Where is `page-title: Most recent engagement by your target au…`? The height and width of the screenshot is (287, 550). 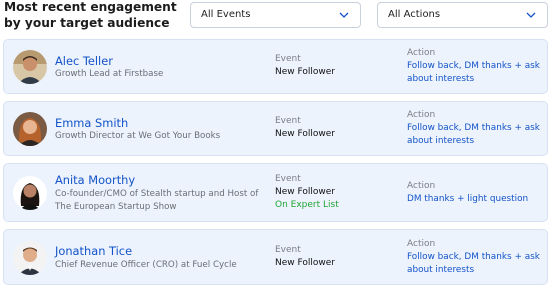 page-title: Most recent engagement by your target au… is located at coordinates (90, 15).